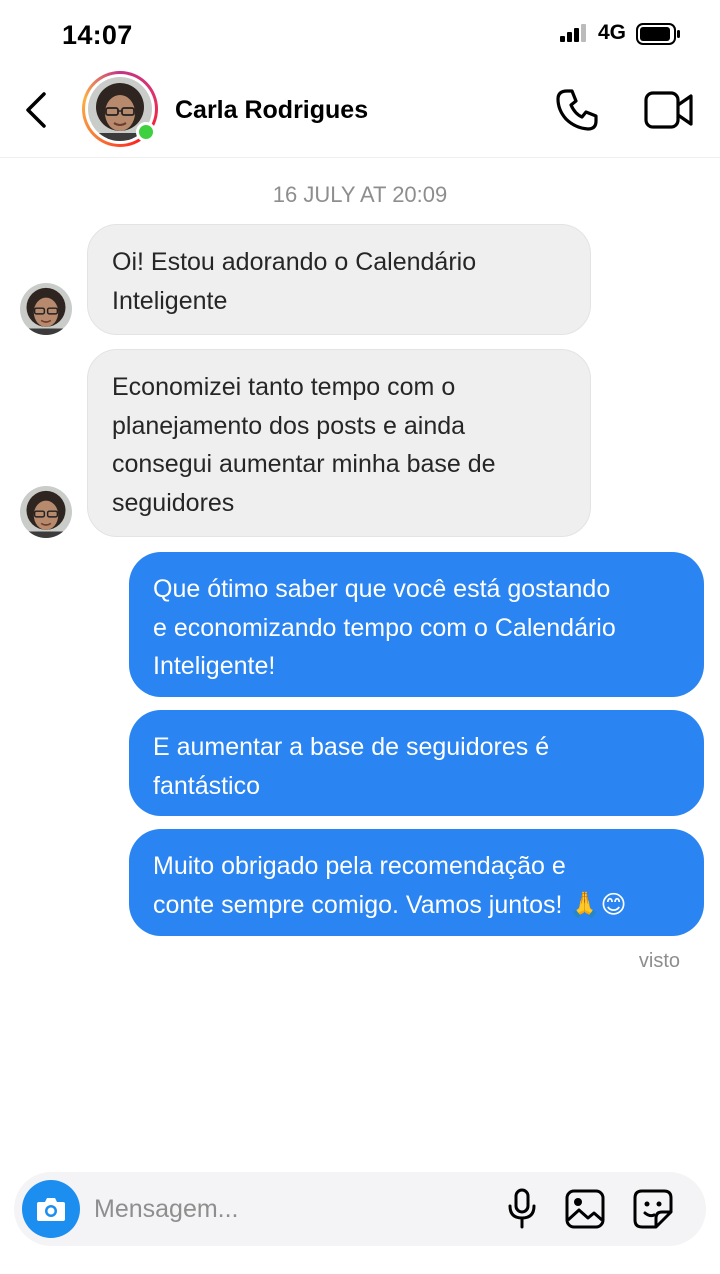  What do you see at coordinates (284, 1209) in the screenshot?
I see `message-input` at bounding box center [284, 1209].